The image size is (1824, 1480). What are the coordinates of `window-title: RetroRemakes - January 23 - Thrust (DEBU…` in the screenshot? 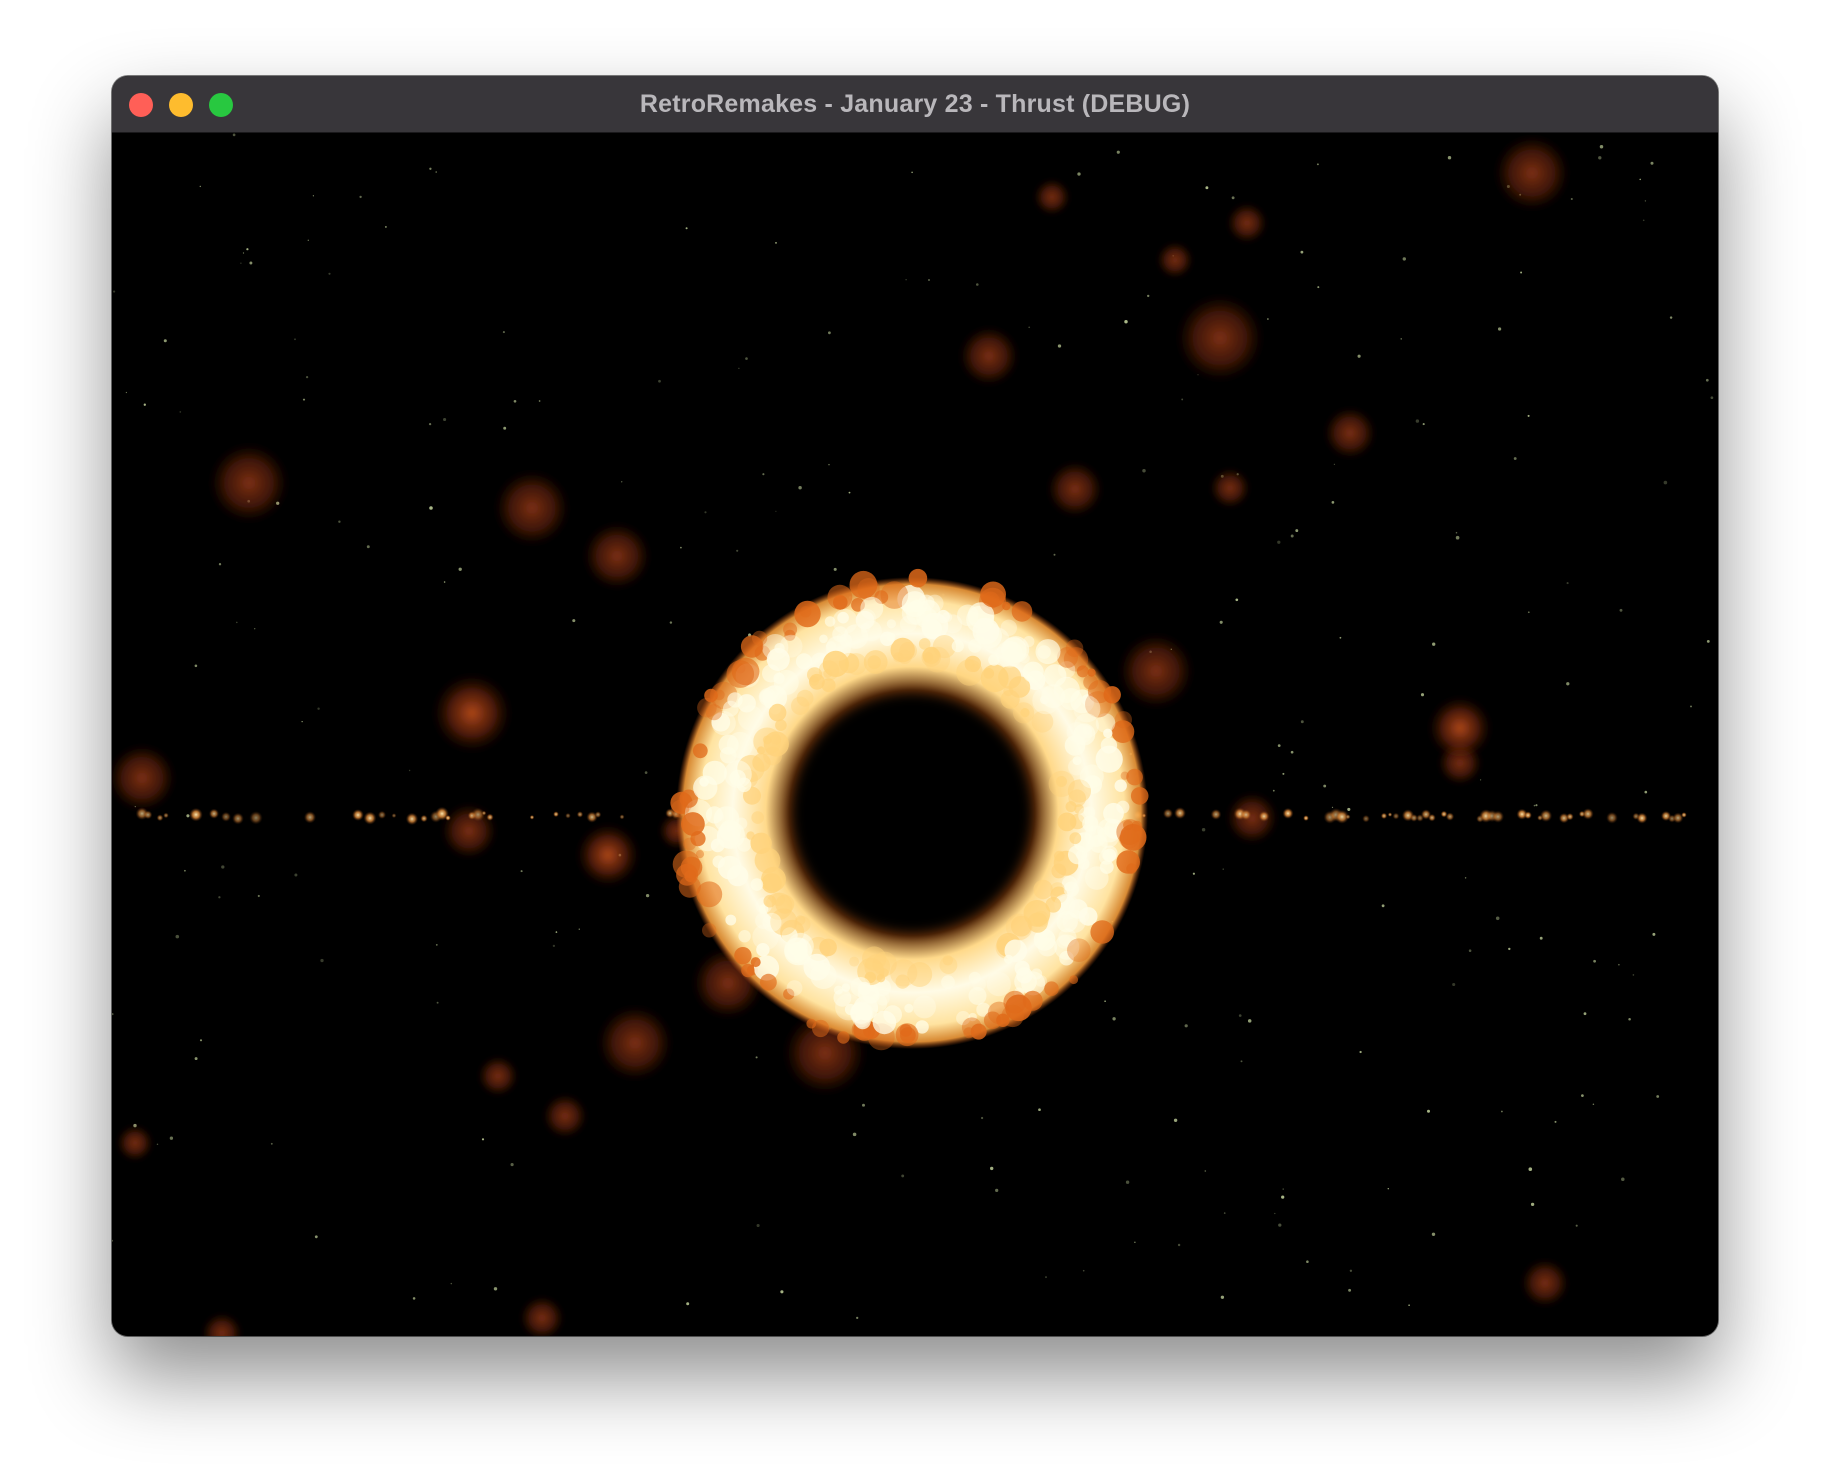 It's located at (915, 104).